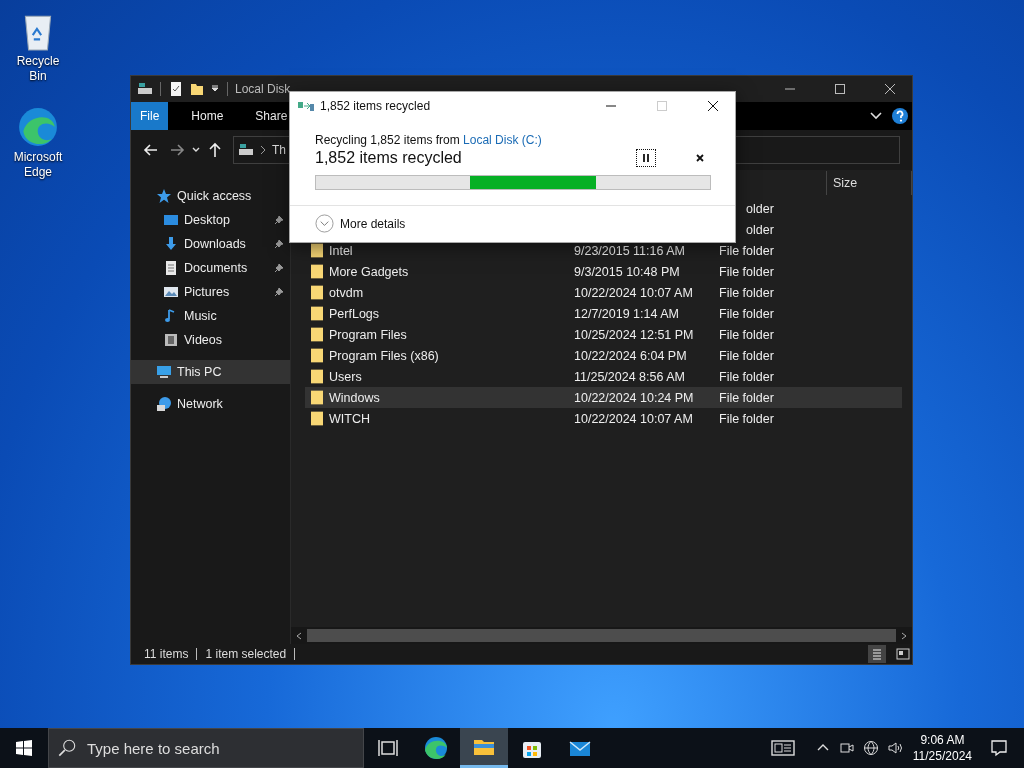 This screenshot has height=768, width=1024. I want to click on nav-item: Downloads, so click(210, 244).